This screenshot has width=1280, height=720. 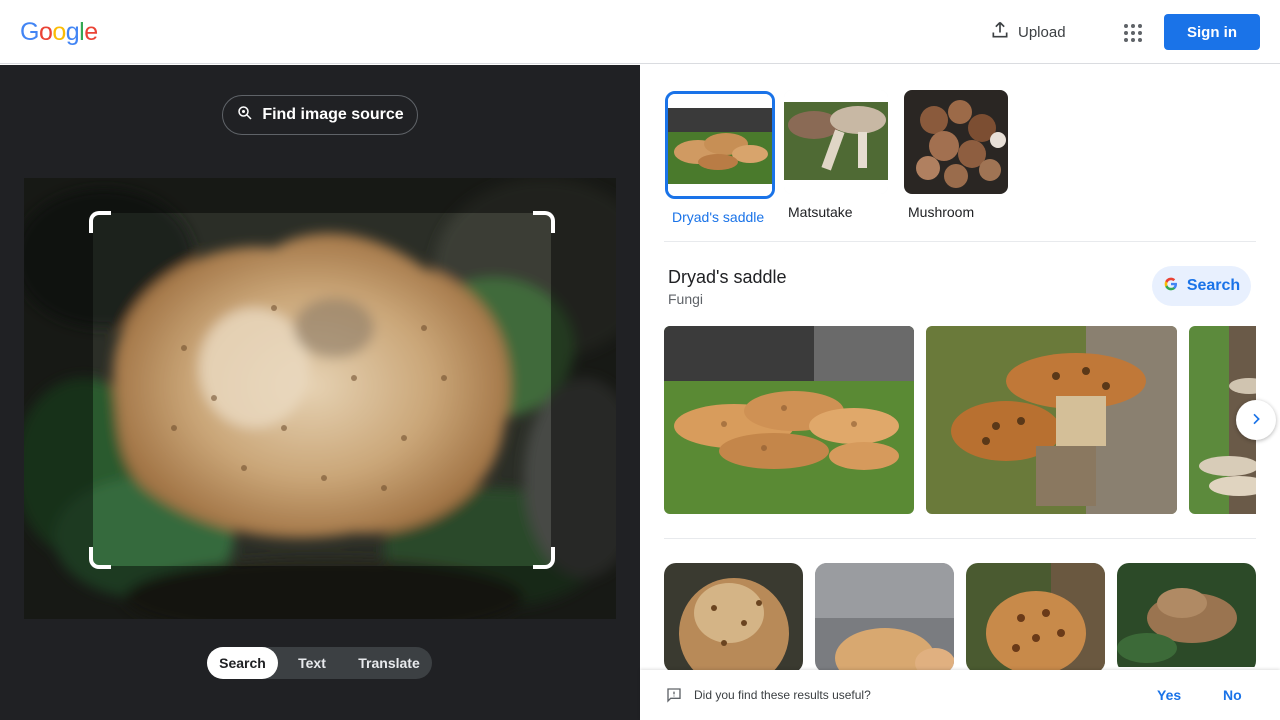 What do you see at coordinates (1042, 32) in the screenshot?
I see `upload-label: Upload` at bounding box center [1042, 32].